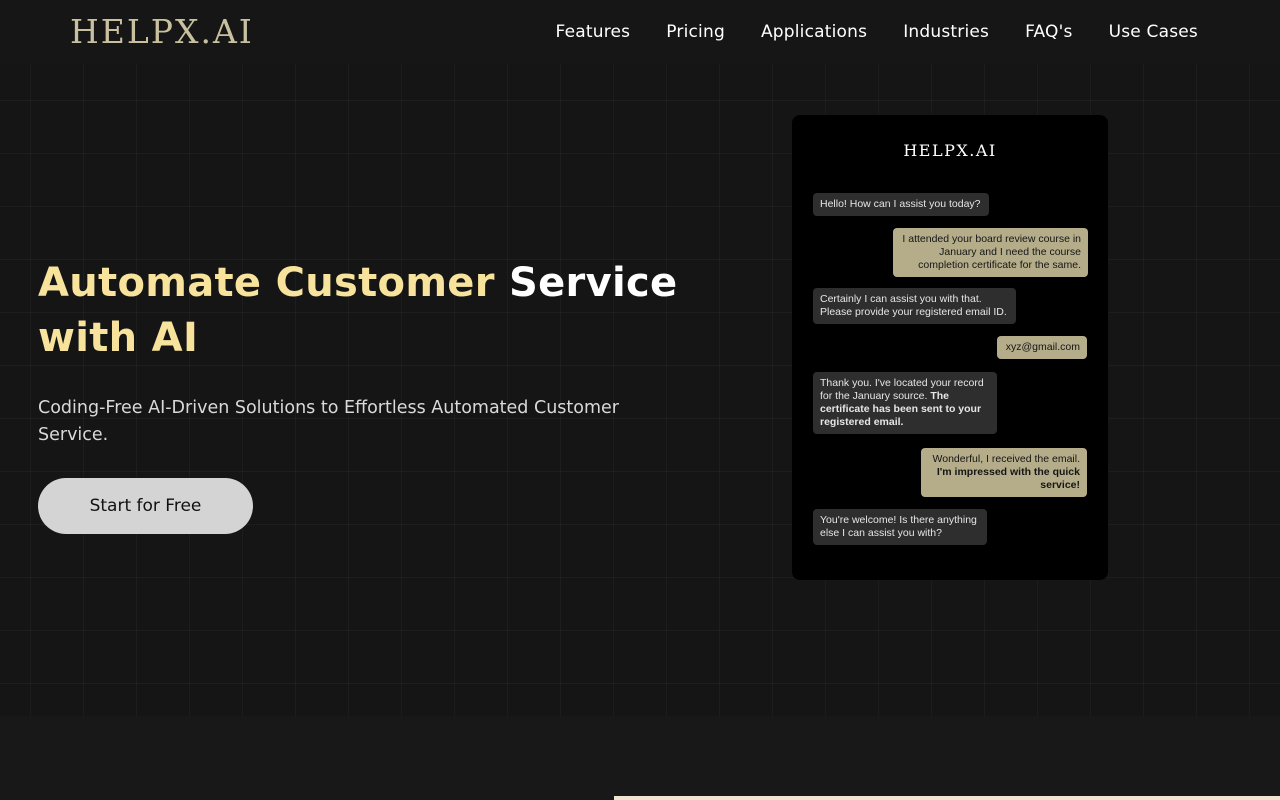  Describe the element at coordinates (695, 32) in the screenshot. I see `nav-pricing: Pricing` at that location.